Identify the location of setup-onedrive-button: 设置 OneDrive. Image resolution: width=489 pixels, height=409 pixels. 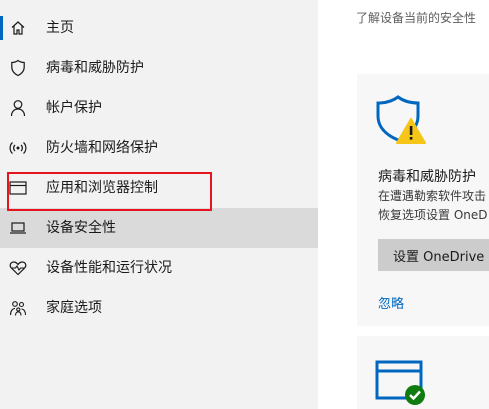
(433, 255).